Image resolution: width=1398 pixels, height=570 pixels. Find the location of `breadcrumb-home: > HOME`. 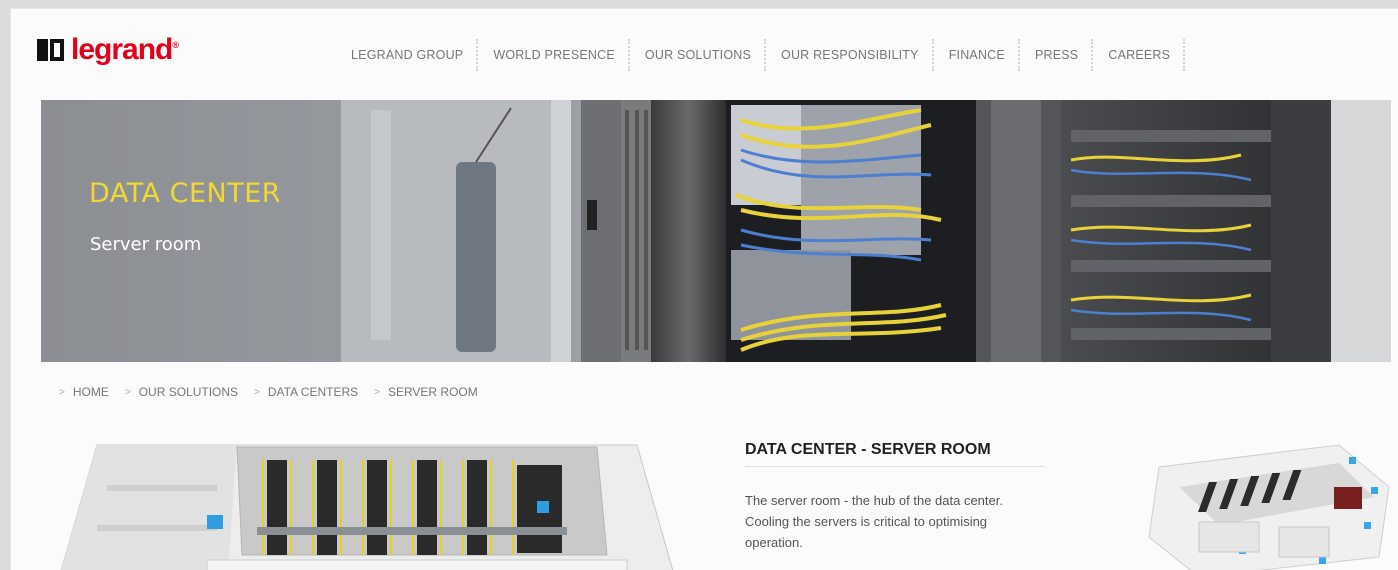

breadcrumb-home: > HOME is located at coordinates (84, 392).